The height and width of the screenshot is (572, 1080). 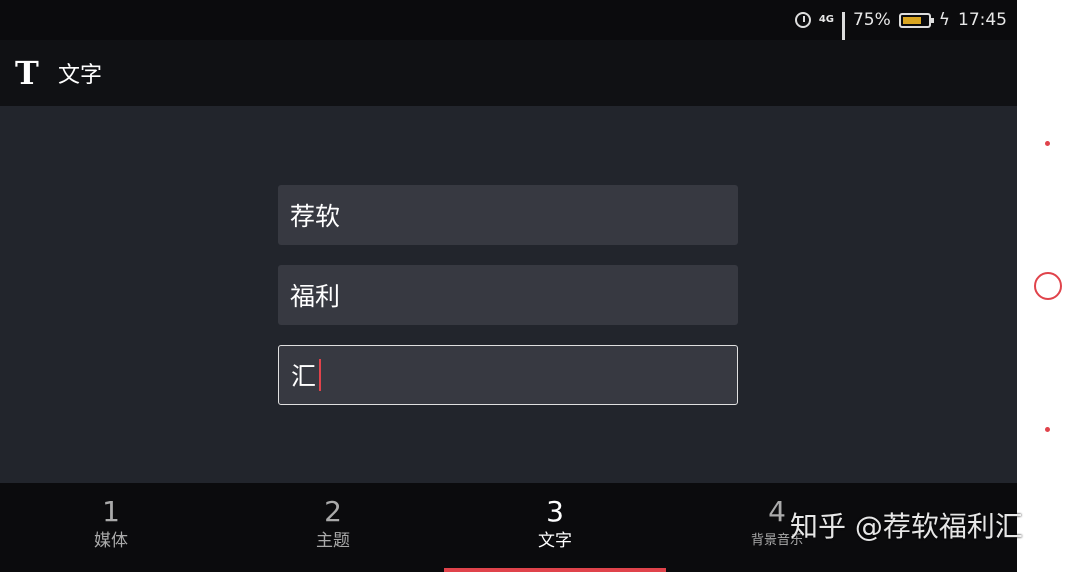 What do you see at coordinates (333, 541) in the screenshot?
I see `tab-label: 主题` at bounding box center [333, 541].